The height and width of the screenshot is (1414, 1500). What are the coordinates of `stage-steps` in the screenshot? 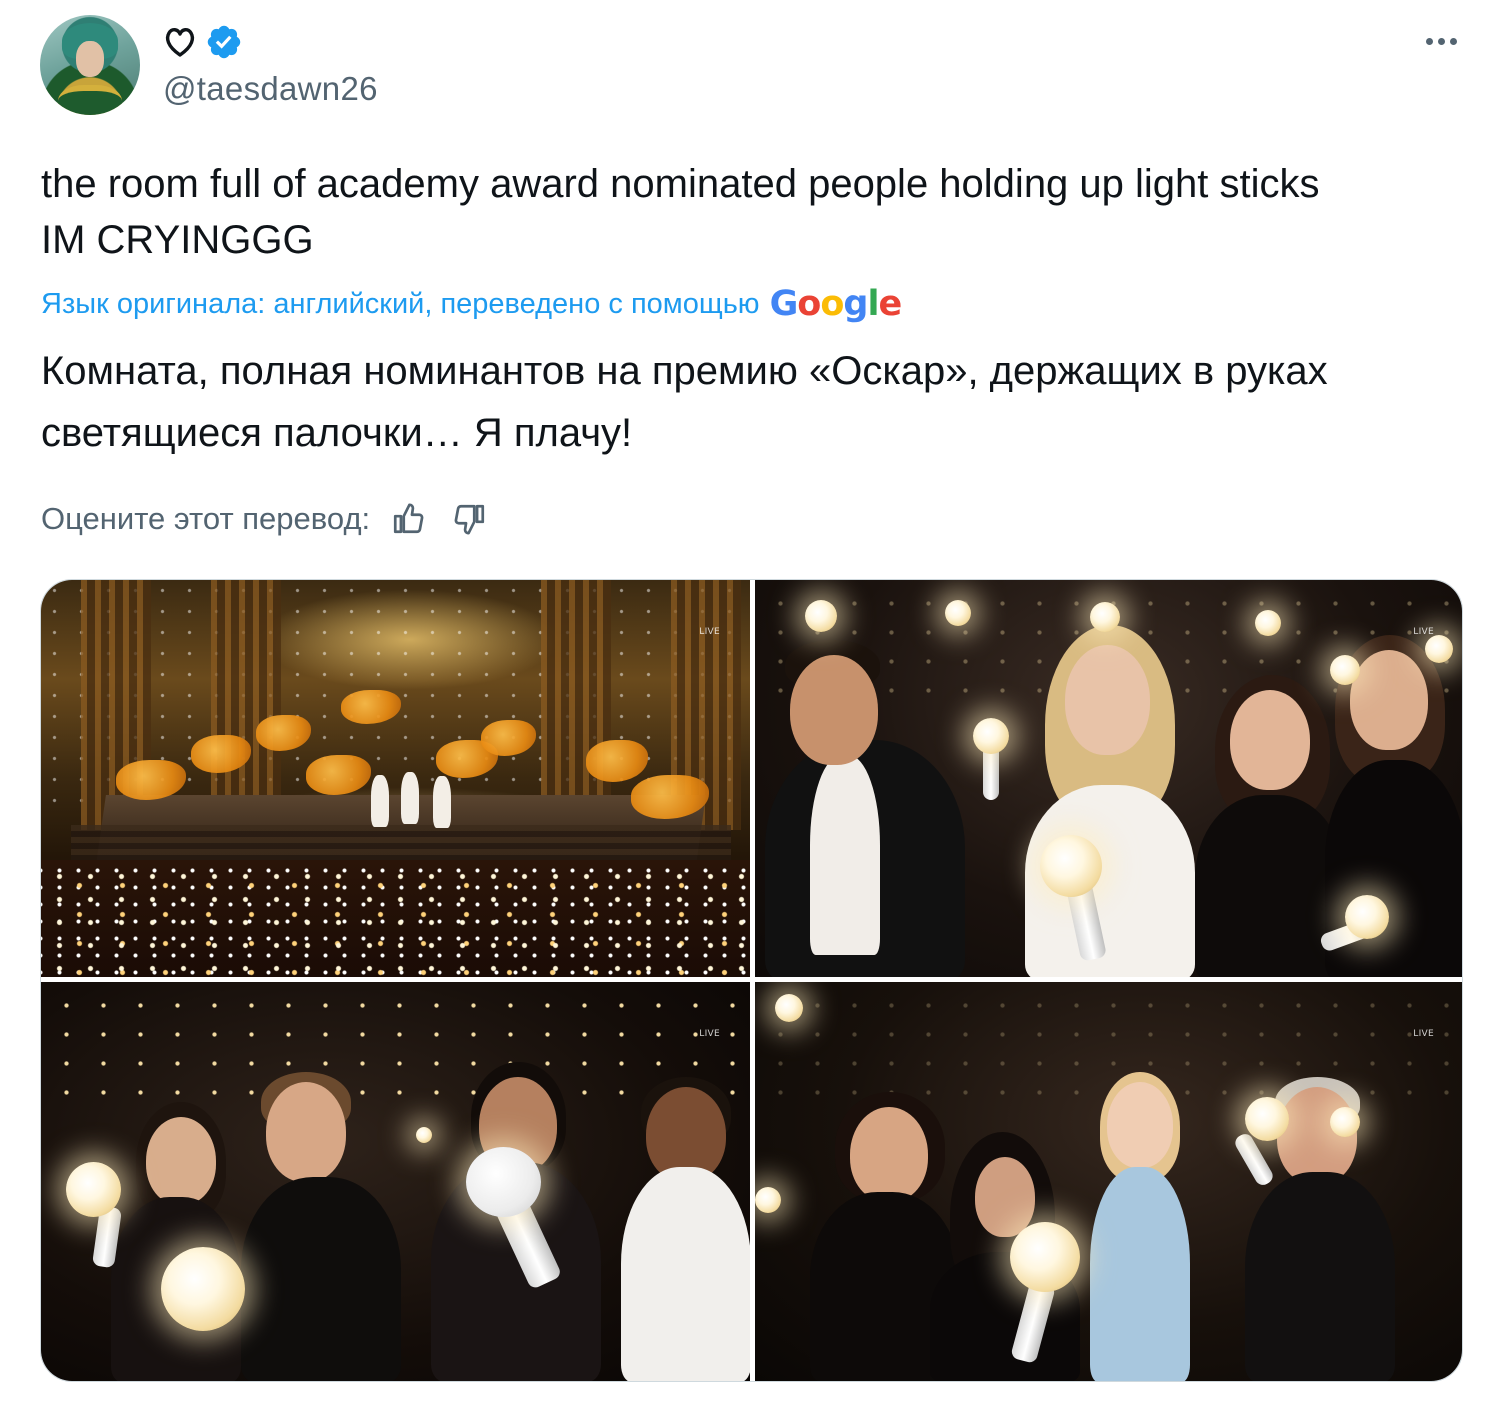 It's located at (401, 845).